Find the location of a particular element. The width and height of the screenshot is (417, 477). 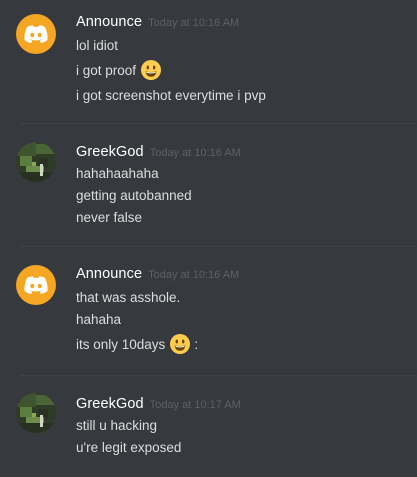

message-text: i got proof is located at coordinates (119, 70).